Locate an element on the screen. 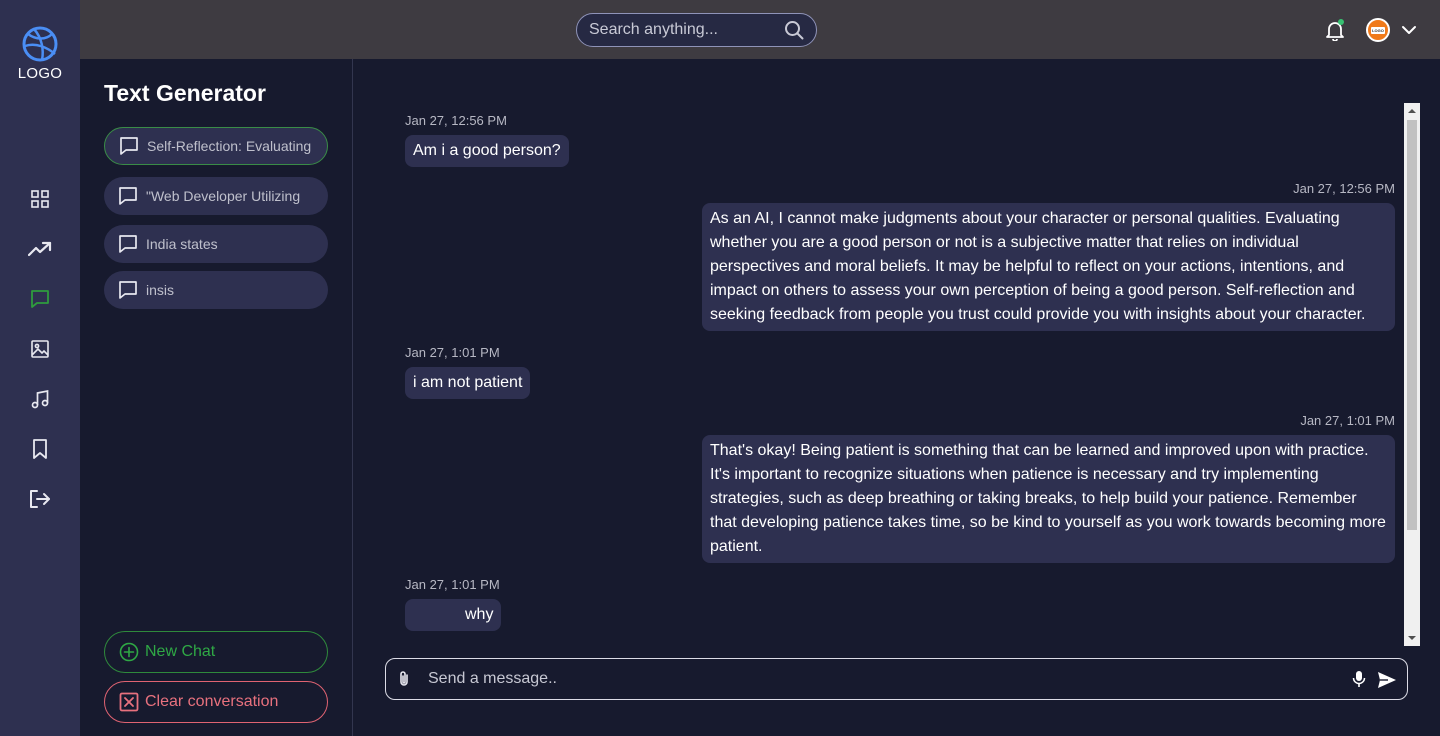  chat-scrollbar is located at coordinates (1412, 374).